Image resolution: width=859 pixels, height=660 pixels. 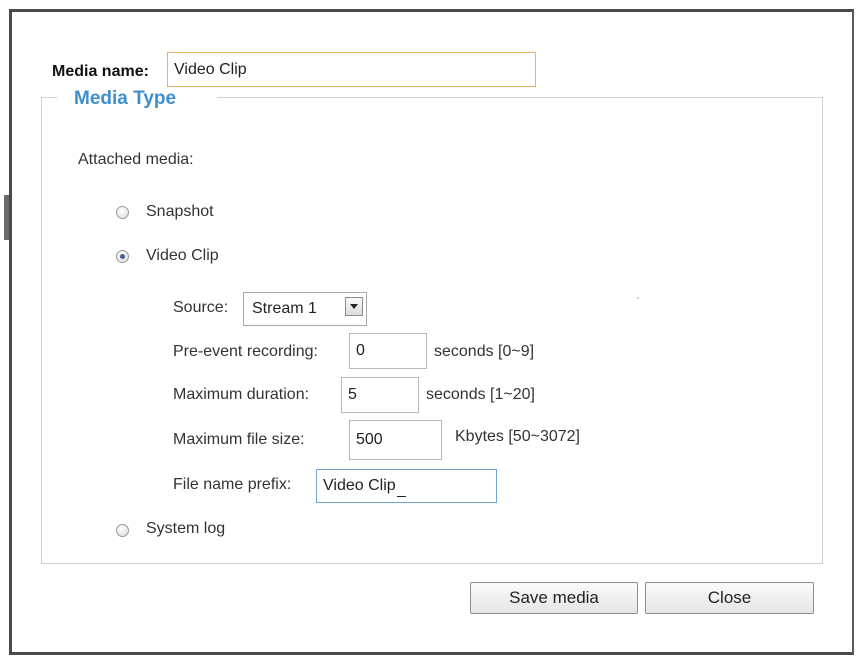 What do you see at coordinates (185, 529) in the screenshot?
I see `system-log-label: System log` at bounding box center [185, 529].